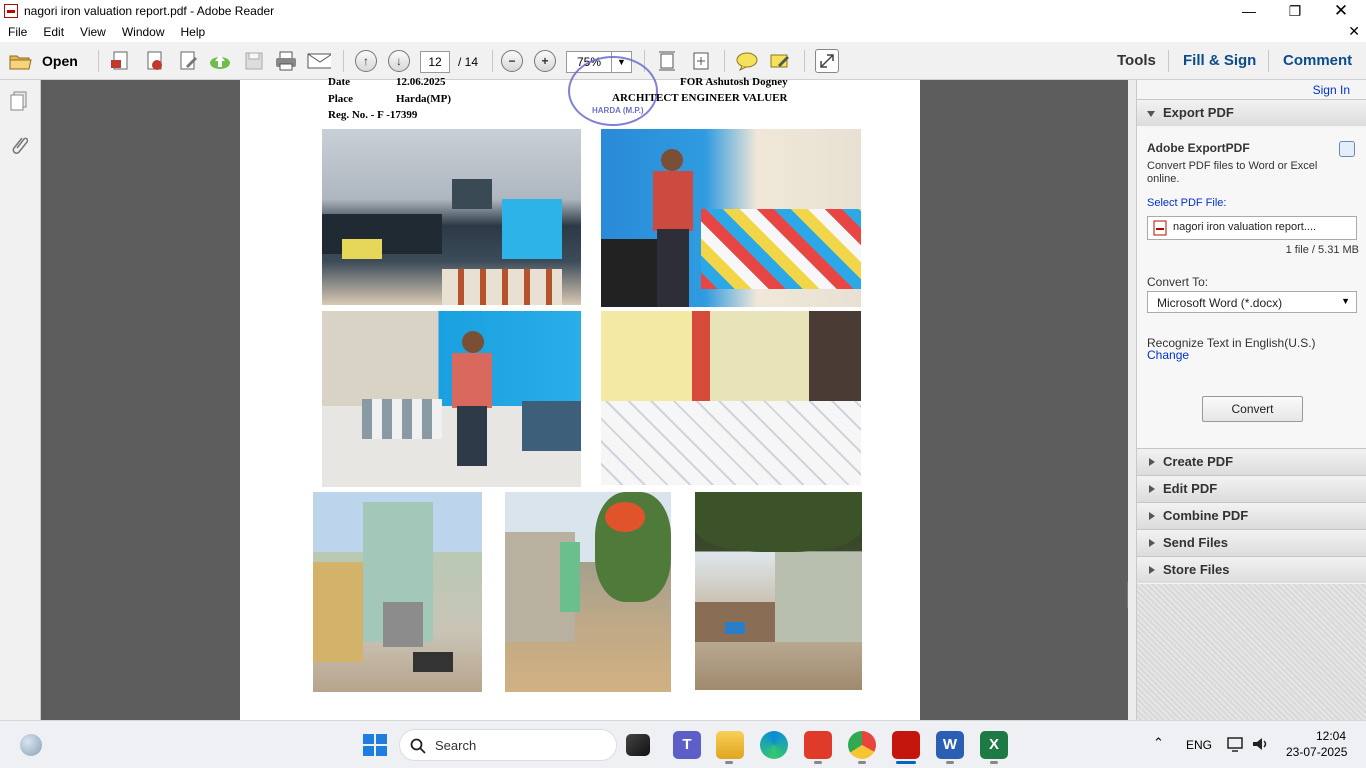  What do you see at coordinates (1249, 11) in the screenshot?
I see `minimize-button: —` at bounding box center [1249, 11].